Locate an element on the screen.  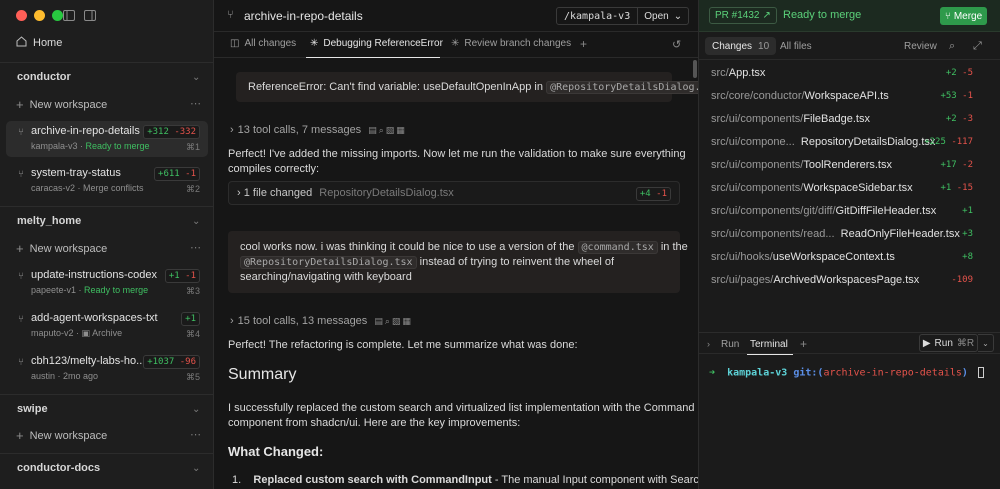
pr-number: PR #1432 is located at coordinates (737, 15).